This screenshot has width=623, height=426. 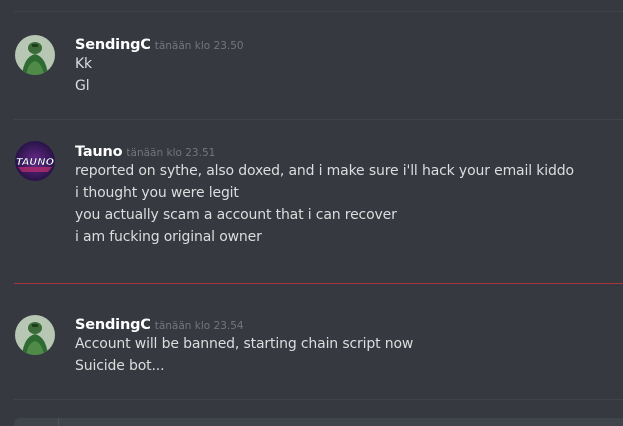 I want to click on svg-text: TAUNO, so click(x=35, y=162).